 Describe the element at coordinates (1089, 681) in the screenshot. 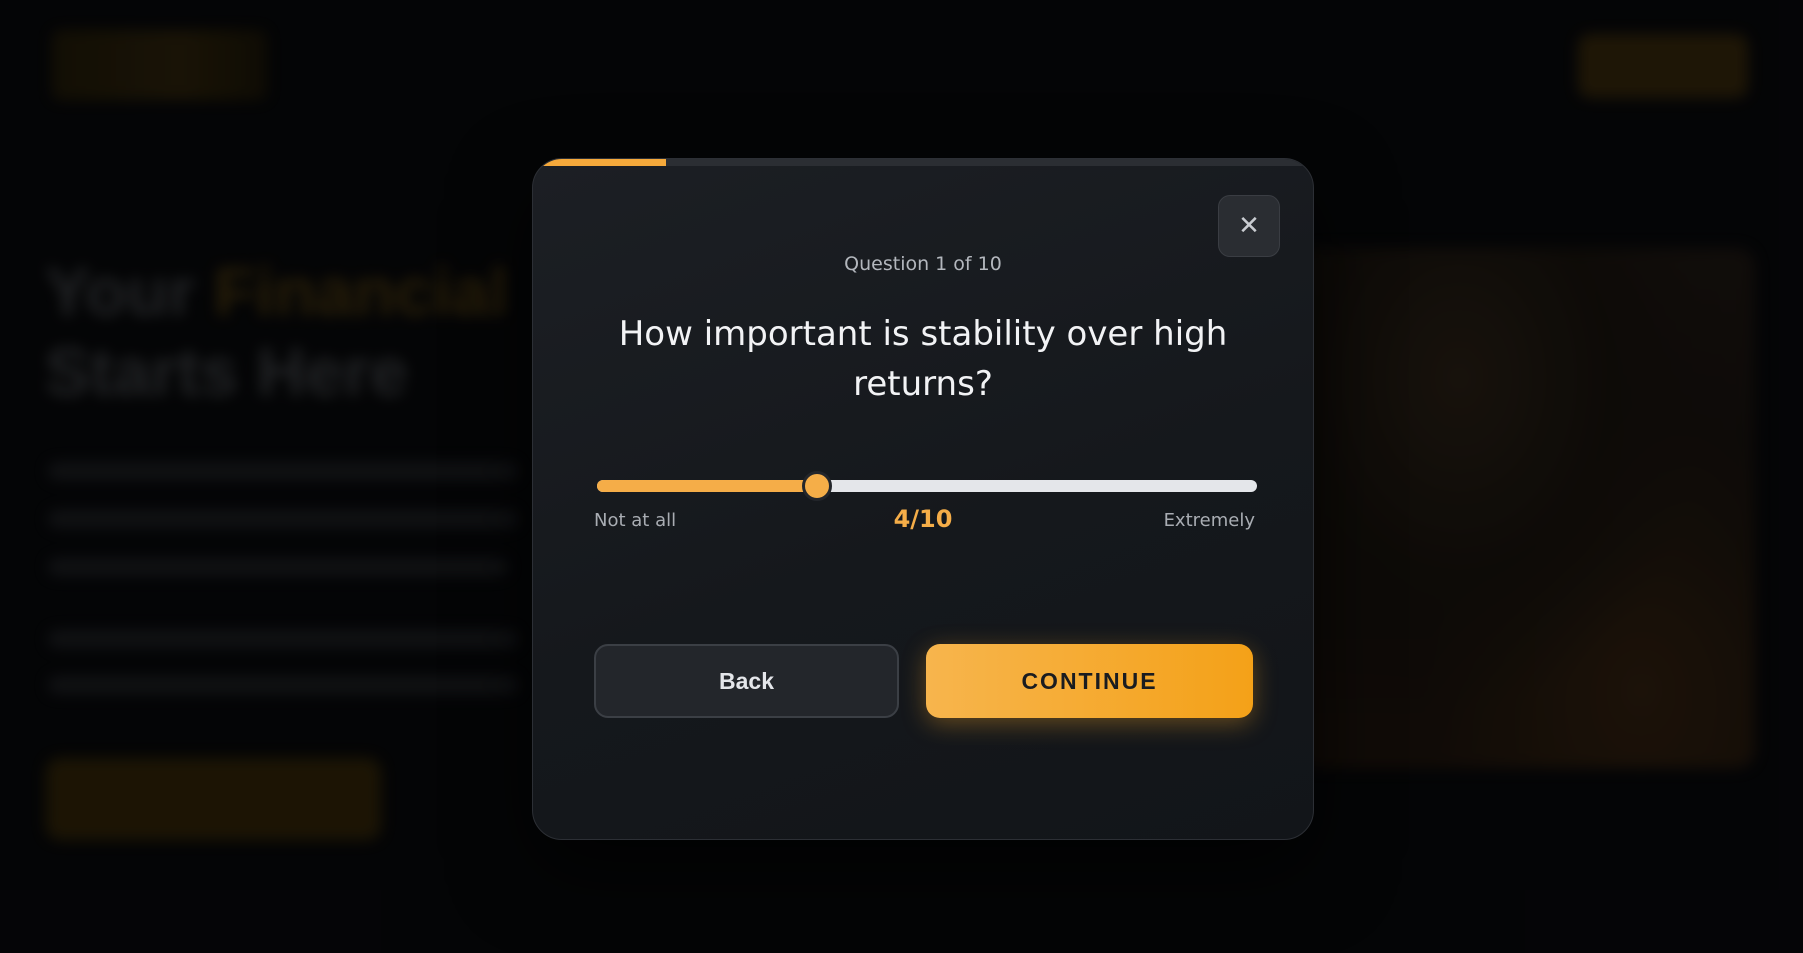

I see `continue-button: CONTINUE` at that location.